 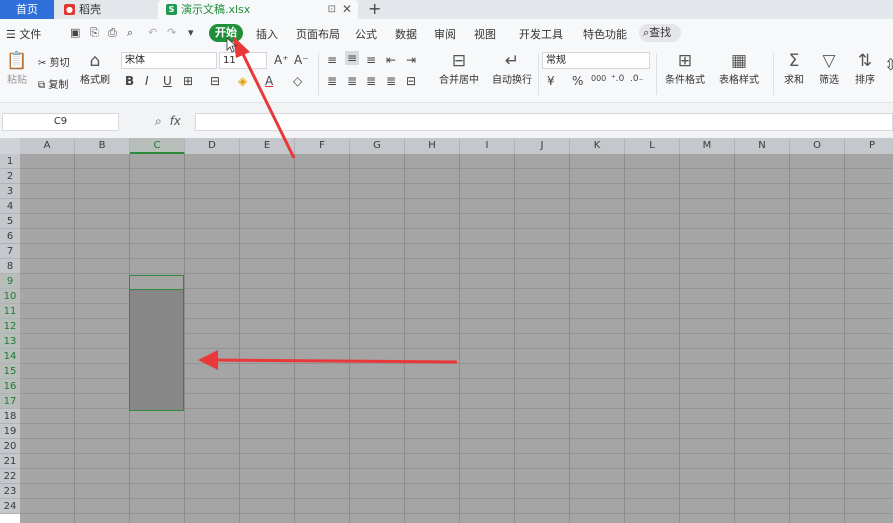 I want to click on column-header-m: M, so click(x=707, y=146).